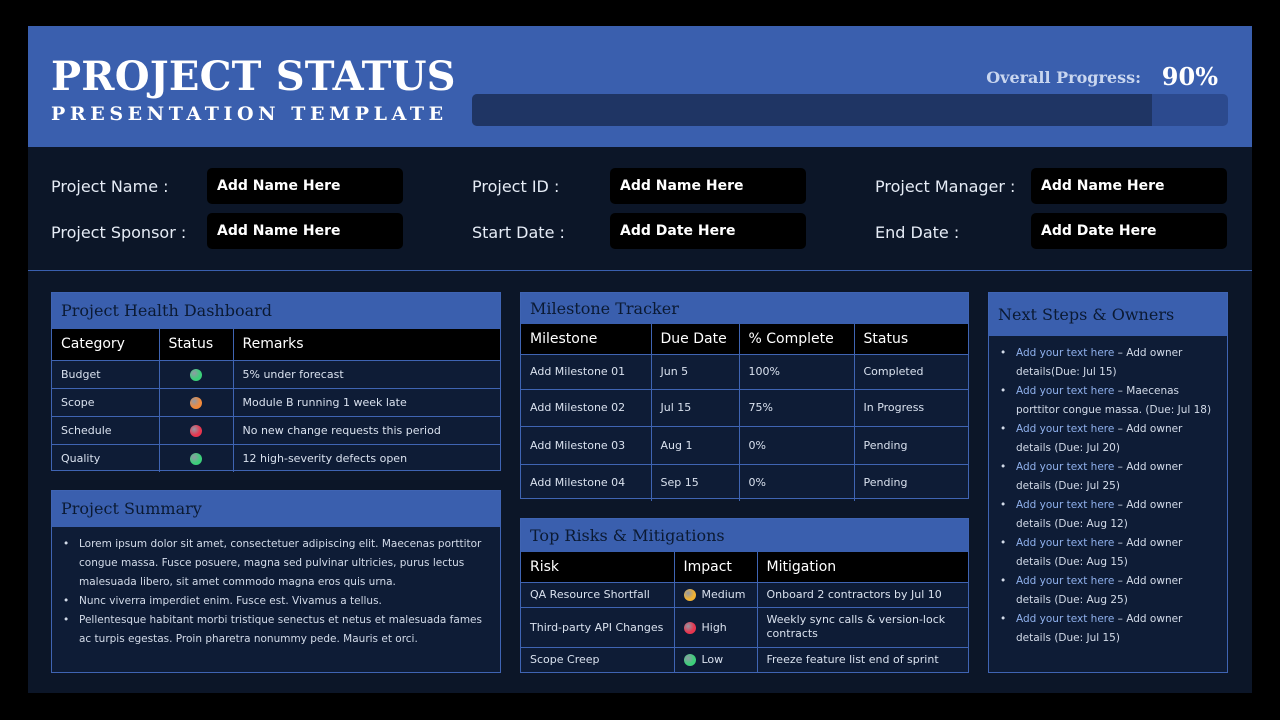 This screenshot has width=1280, height=720. Describe the element at coordinates (796, 407) in the screenshot. I see `milestone-complete: 75%` at that location.